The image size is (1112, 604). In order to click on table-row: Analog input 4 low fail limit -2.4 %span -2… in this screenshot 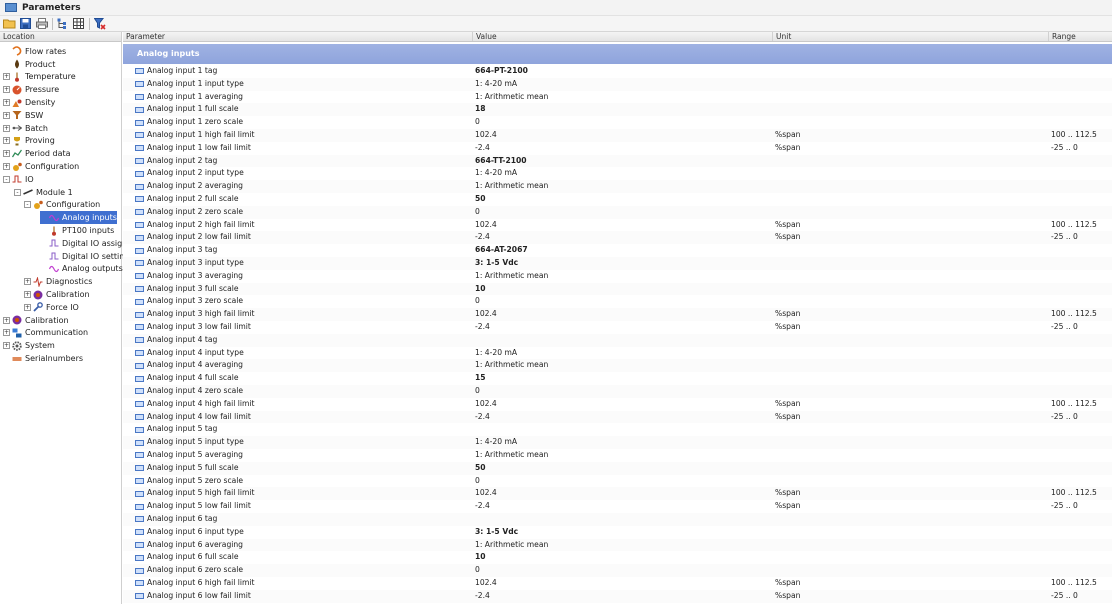, I will do `click(617, 417)`.